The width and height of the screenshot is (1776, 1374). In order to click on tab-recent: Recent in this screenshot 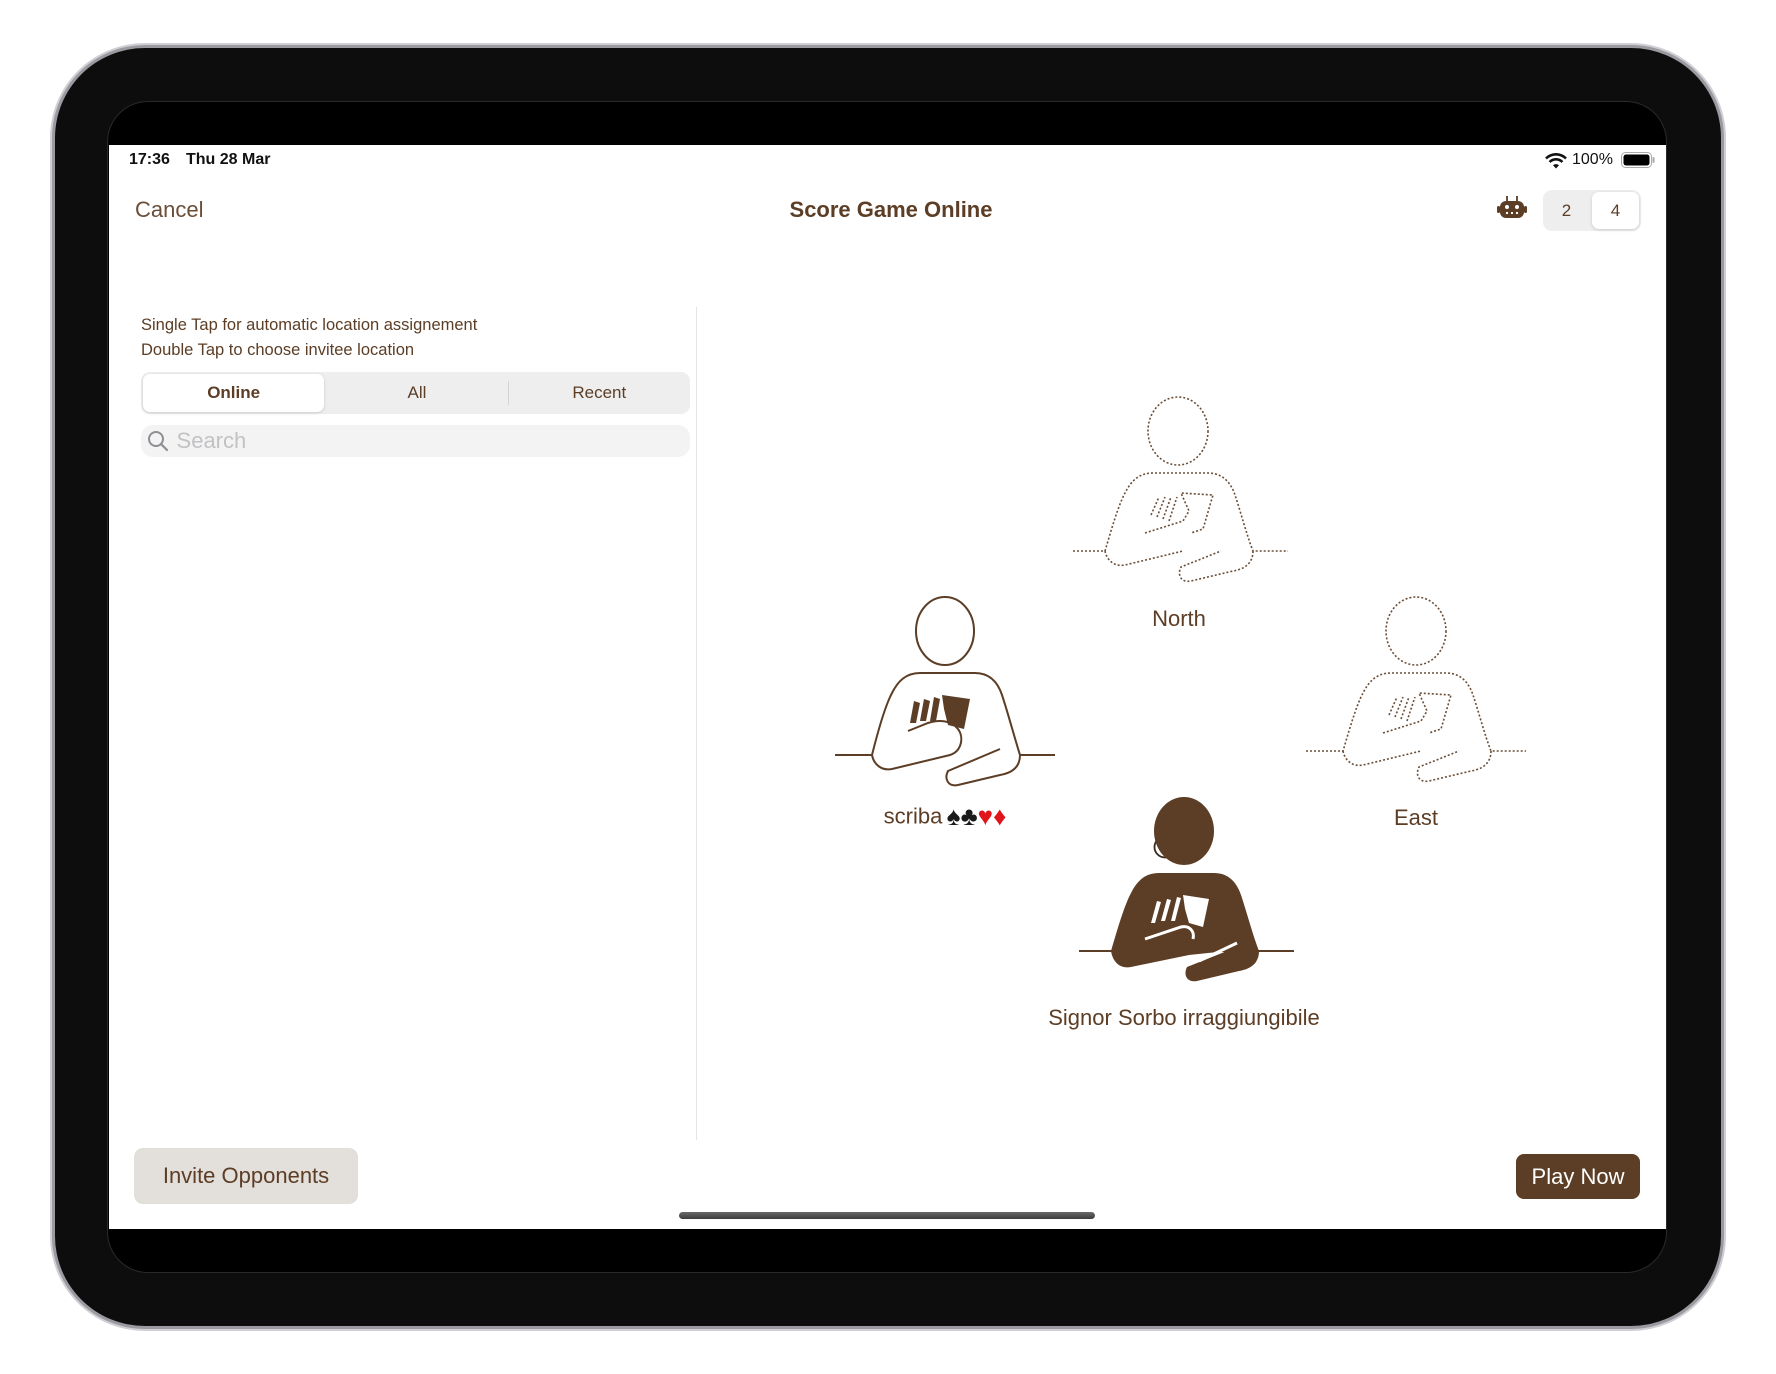, I will do `click(599, 393)`.